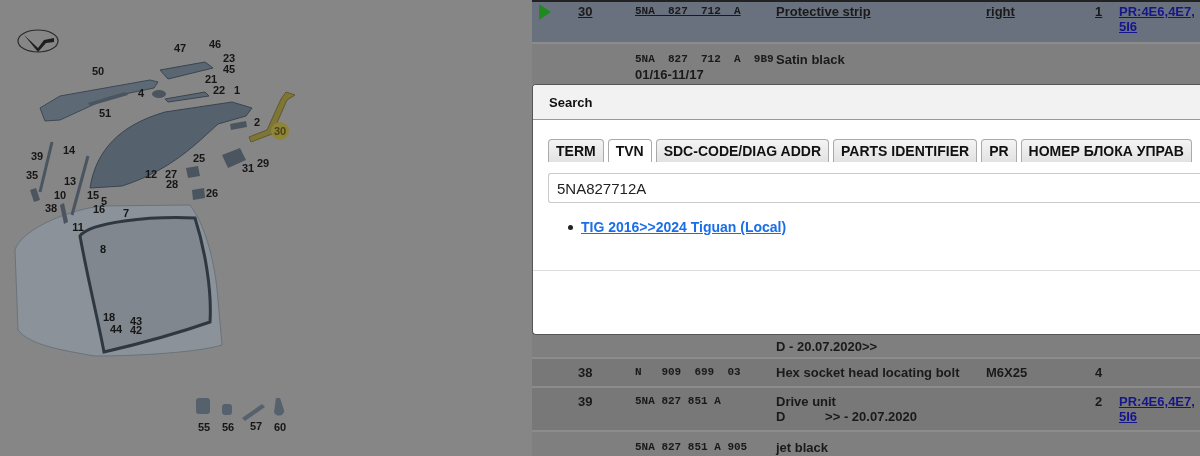  I want to click on callout-number: 56, so click(228, 427).